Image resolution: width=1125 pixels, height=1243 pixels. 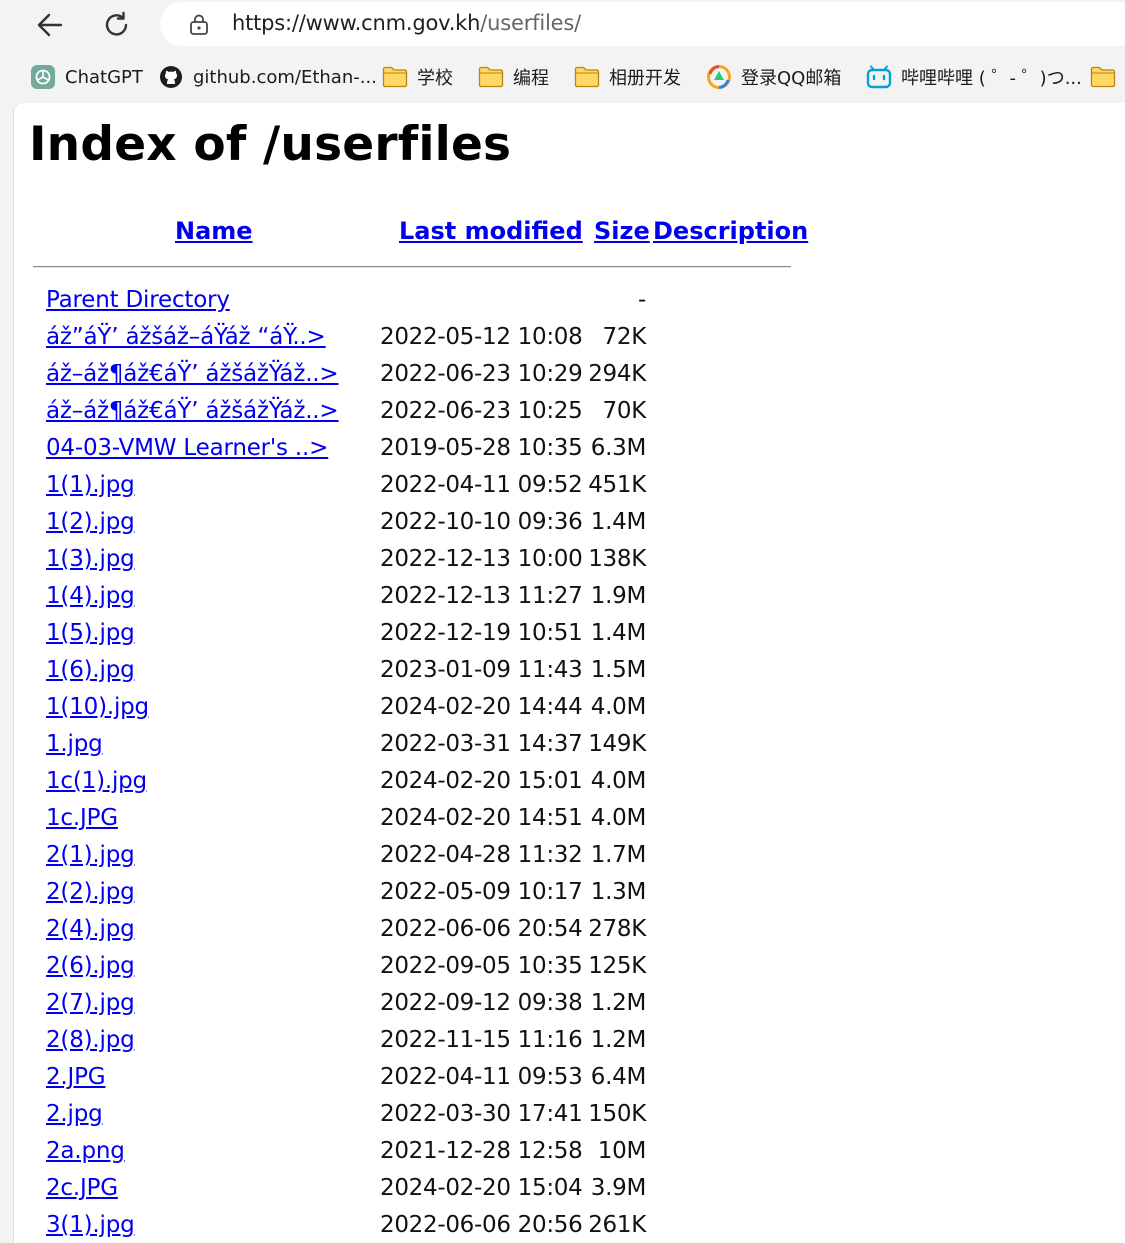 I want to click on file-size: 1.4M, so click(x=618, y=522).